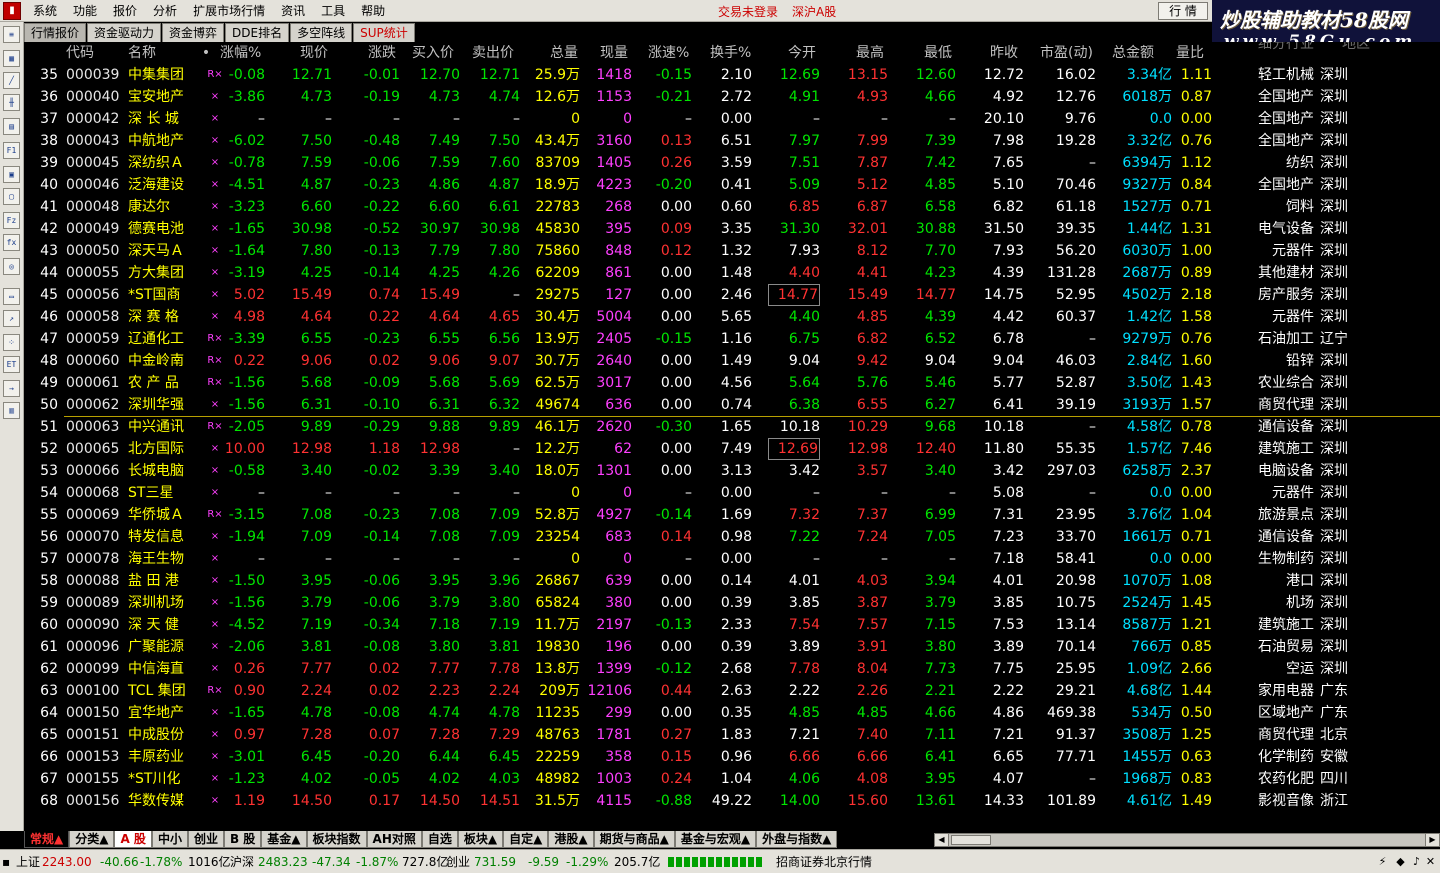 This screenshot has width=1440, height=873. Describe the element at coordinates (388, 53) in the screenshot. I see `column-header-5: 涨跌` at that location.